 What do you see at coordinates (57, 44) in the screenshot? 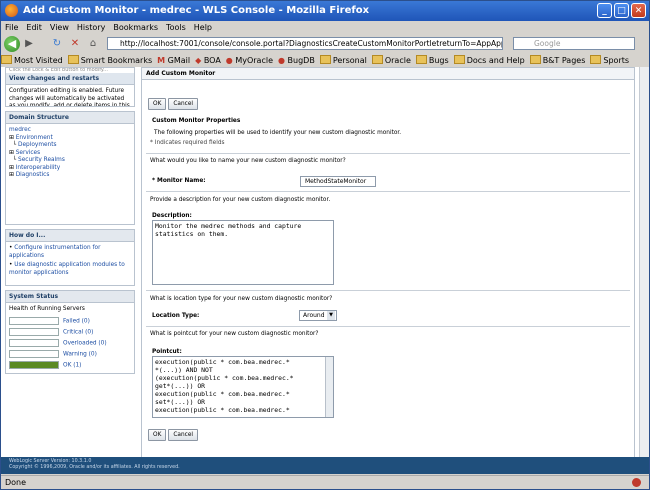
I see `reload-button: ↻` at bounding box center [57, 44].